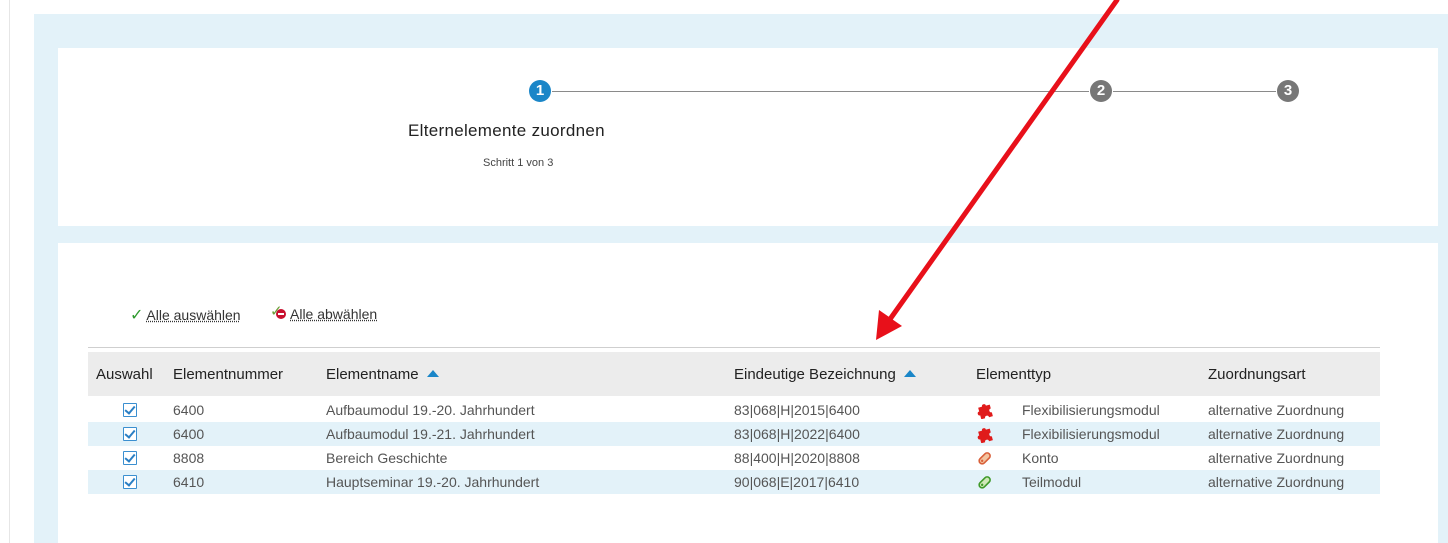 The width and height of the screenshot is (1448, 543). Describe the element at coordinates (797, 482) in the screenshot. I see `cell-bezeichnung: 90|068|E|2017|6410` at that location.